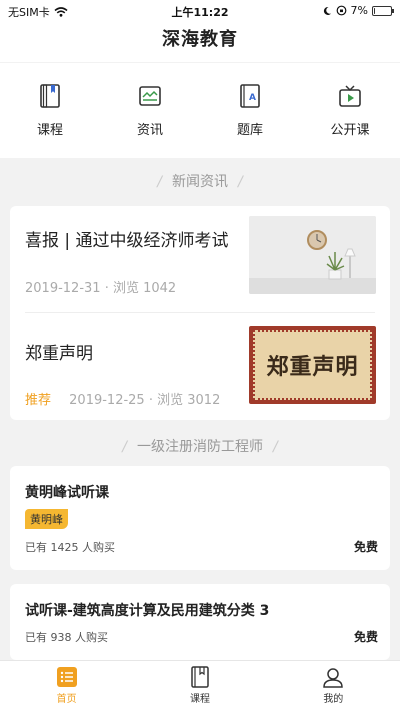 This screenshot has height=710, width=400. I want to click on recommend-tag: 推荐, so click(38, 400).